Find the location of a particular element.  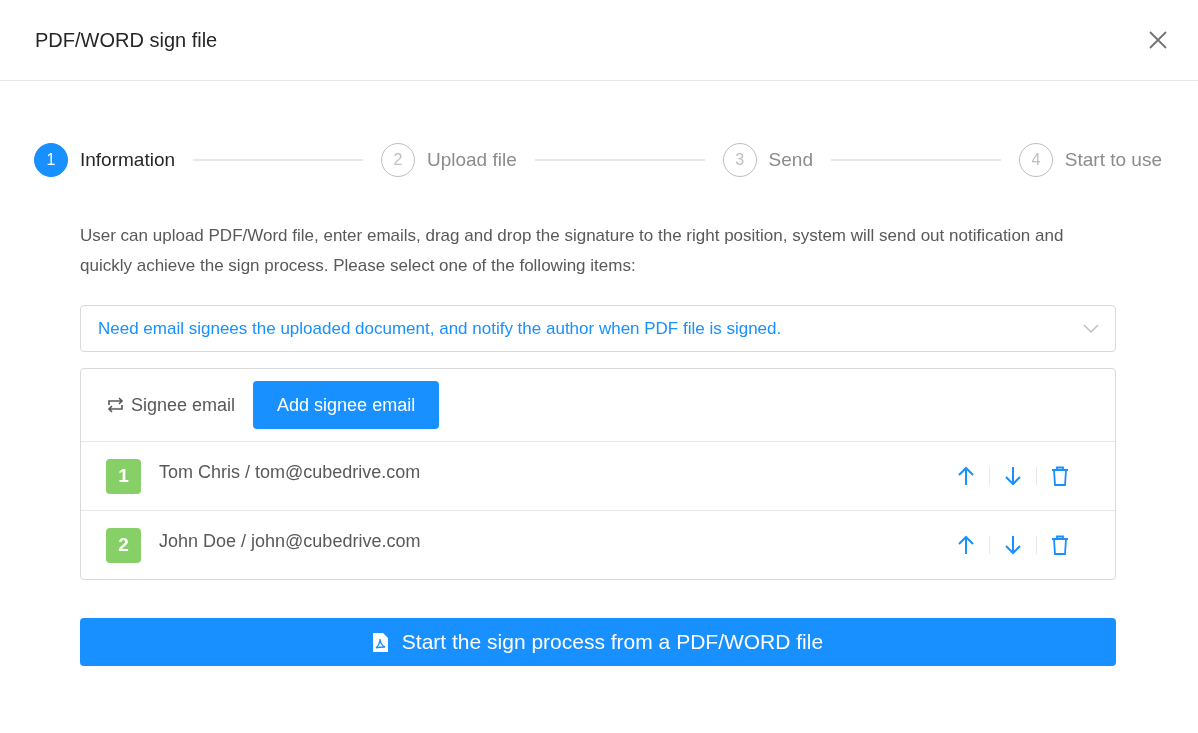

signee-text: Tom Chris / tom@cubedrive.com is located at coordinates (290, 472).